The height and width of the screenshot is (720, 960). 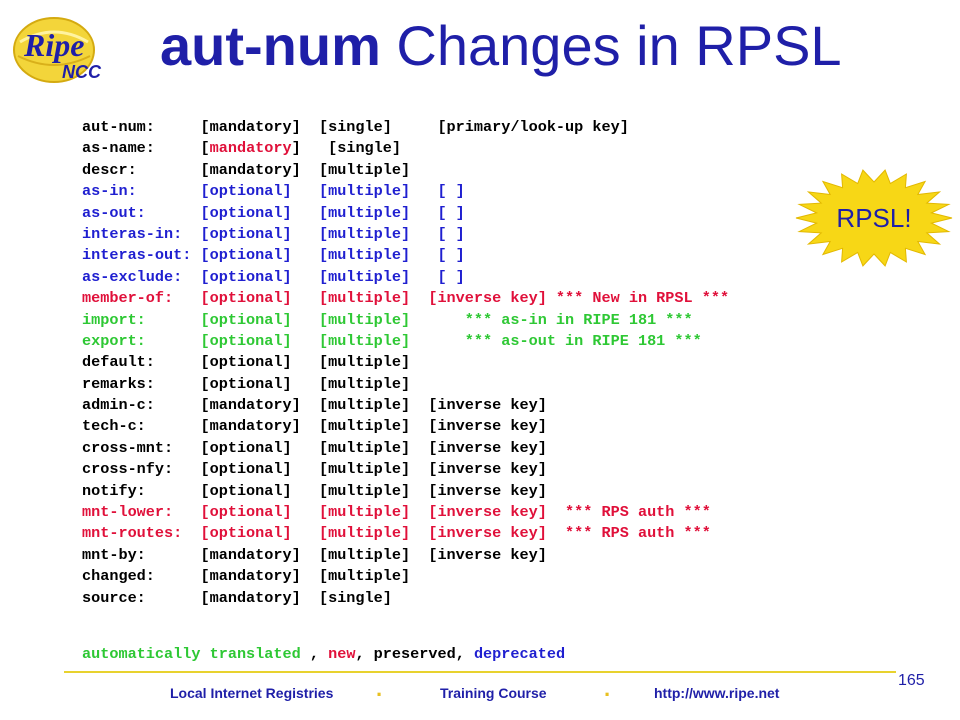 What do you see at coordinates (480, 672) in the screenshot?
I see `footer-divider` at bounding box center [480, 672].